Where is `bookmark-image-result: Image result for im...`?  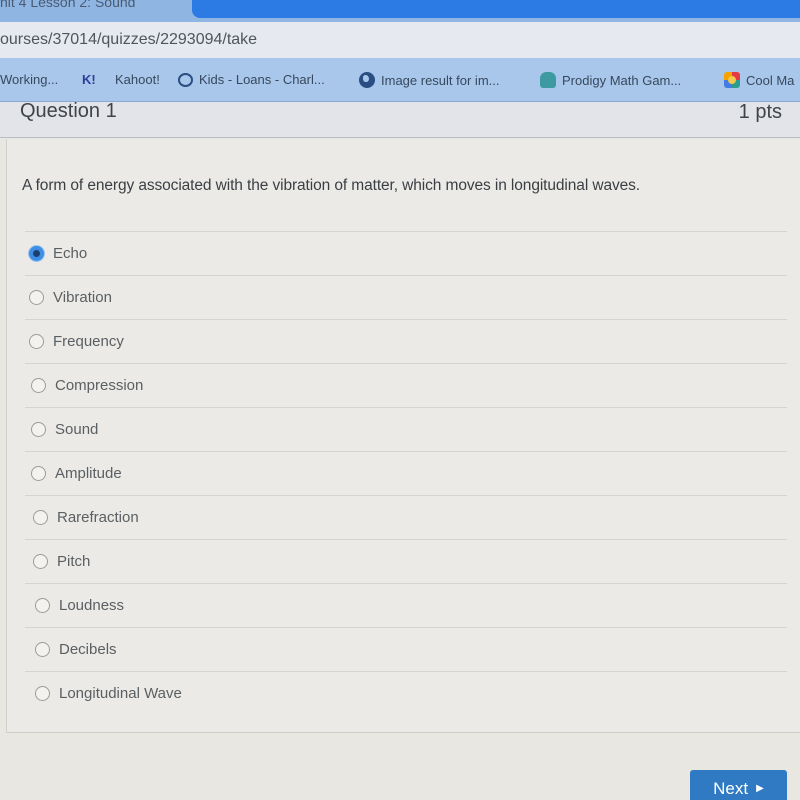
bookmark-image-result: Image result for im... is located at coordinates (429, 80).